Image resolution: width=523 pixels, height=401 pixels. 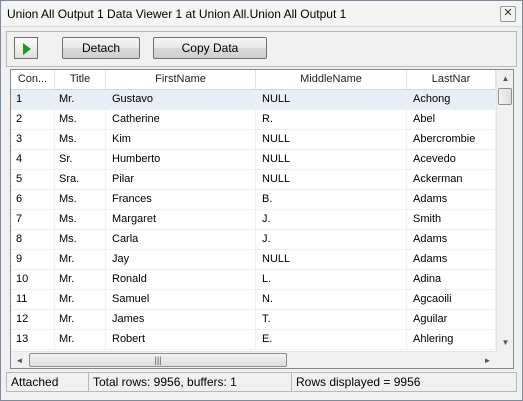 I want to click on table-row: 13 Mr. Robert E. Ahlering, so click(x=253, y=340).